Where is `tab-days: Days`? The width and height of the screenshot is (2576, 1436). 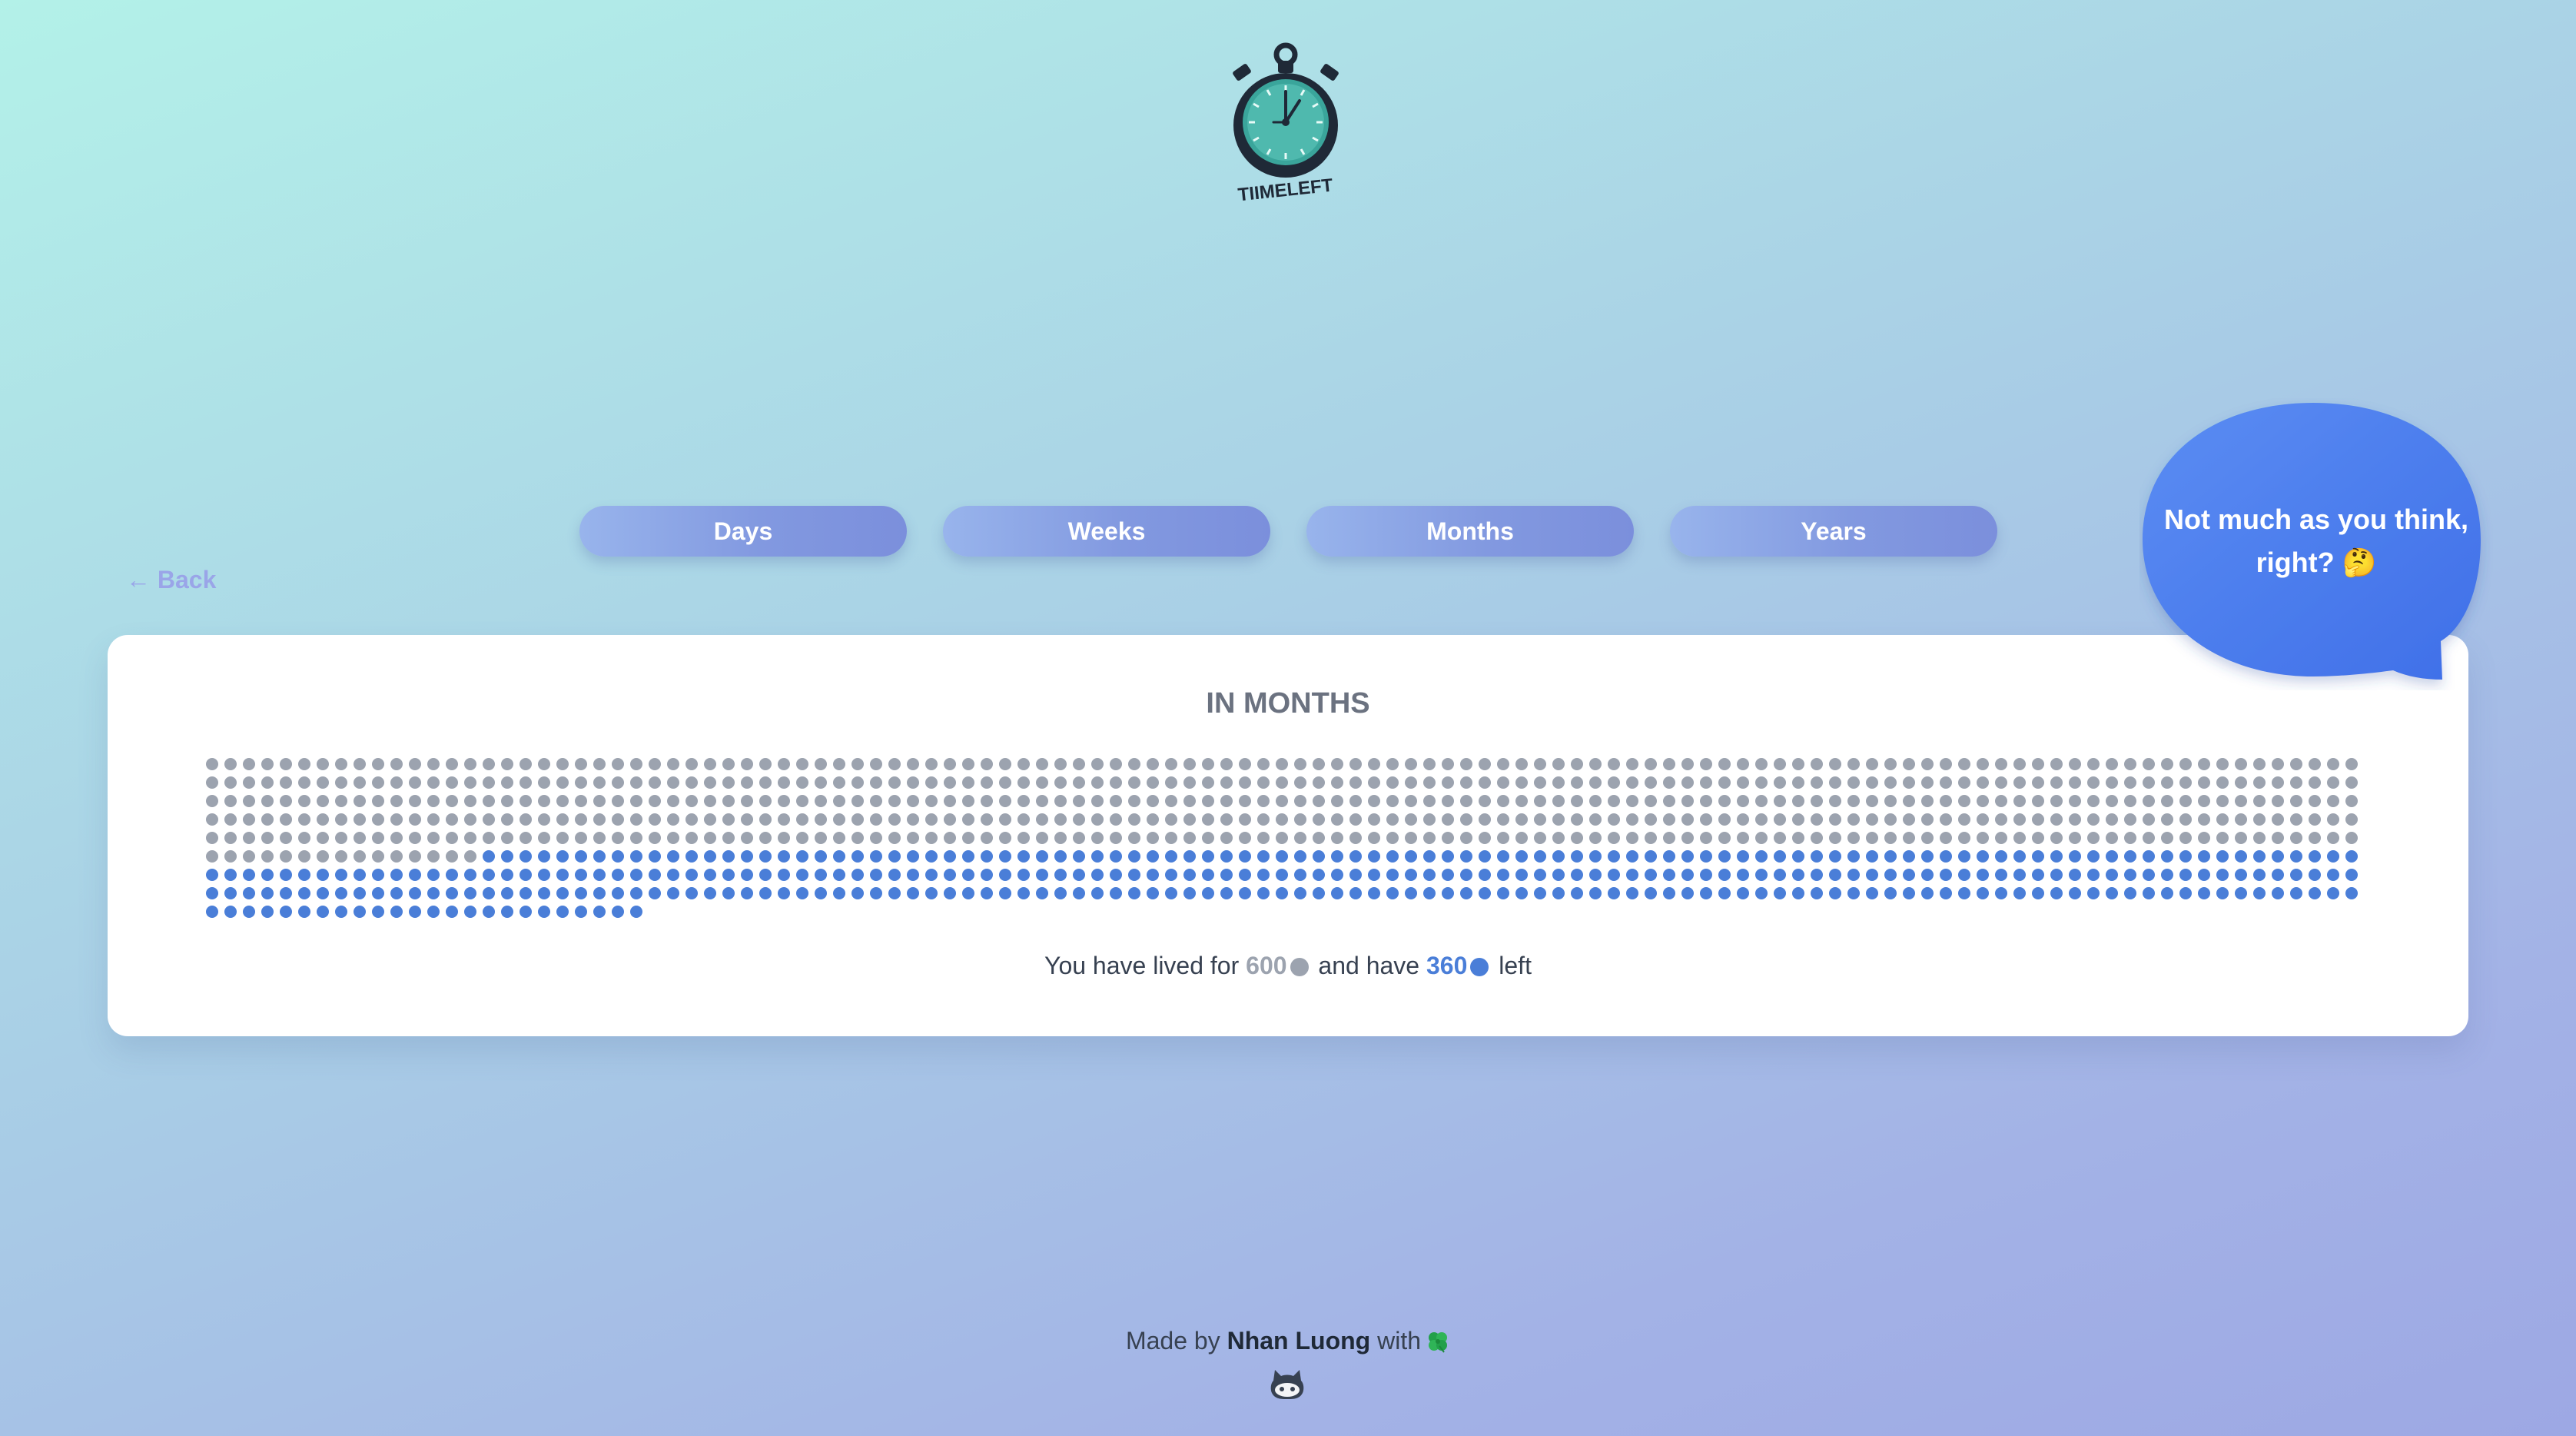 tab-days: Days is located at coordinates (743, 531).